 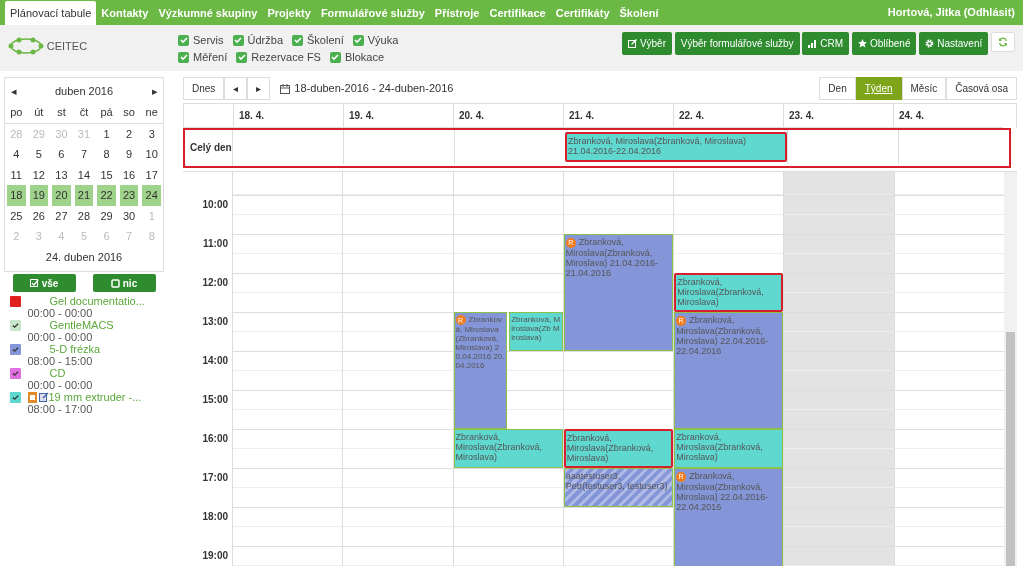 I want to click on resource-name: CD, so click(x=46, y=373).